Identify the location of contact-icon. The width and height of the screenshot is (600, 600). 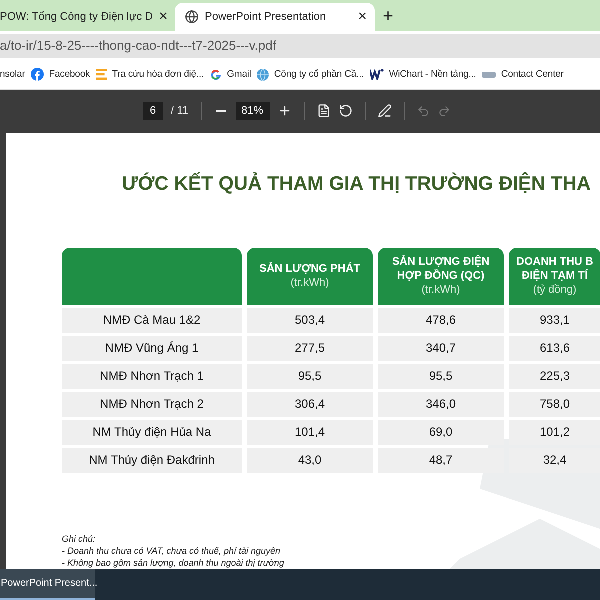
(489, 74).